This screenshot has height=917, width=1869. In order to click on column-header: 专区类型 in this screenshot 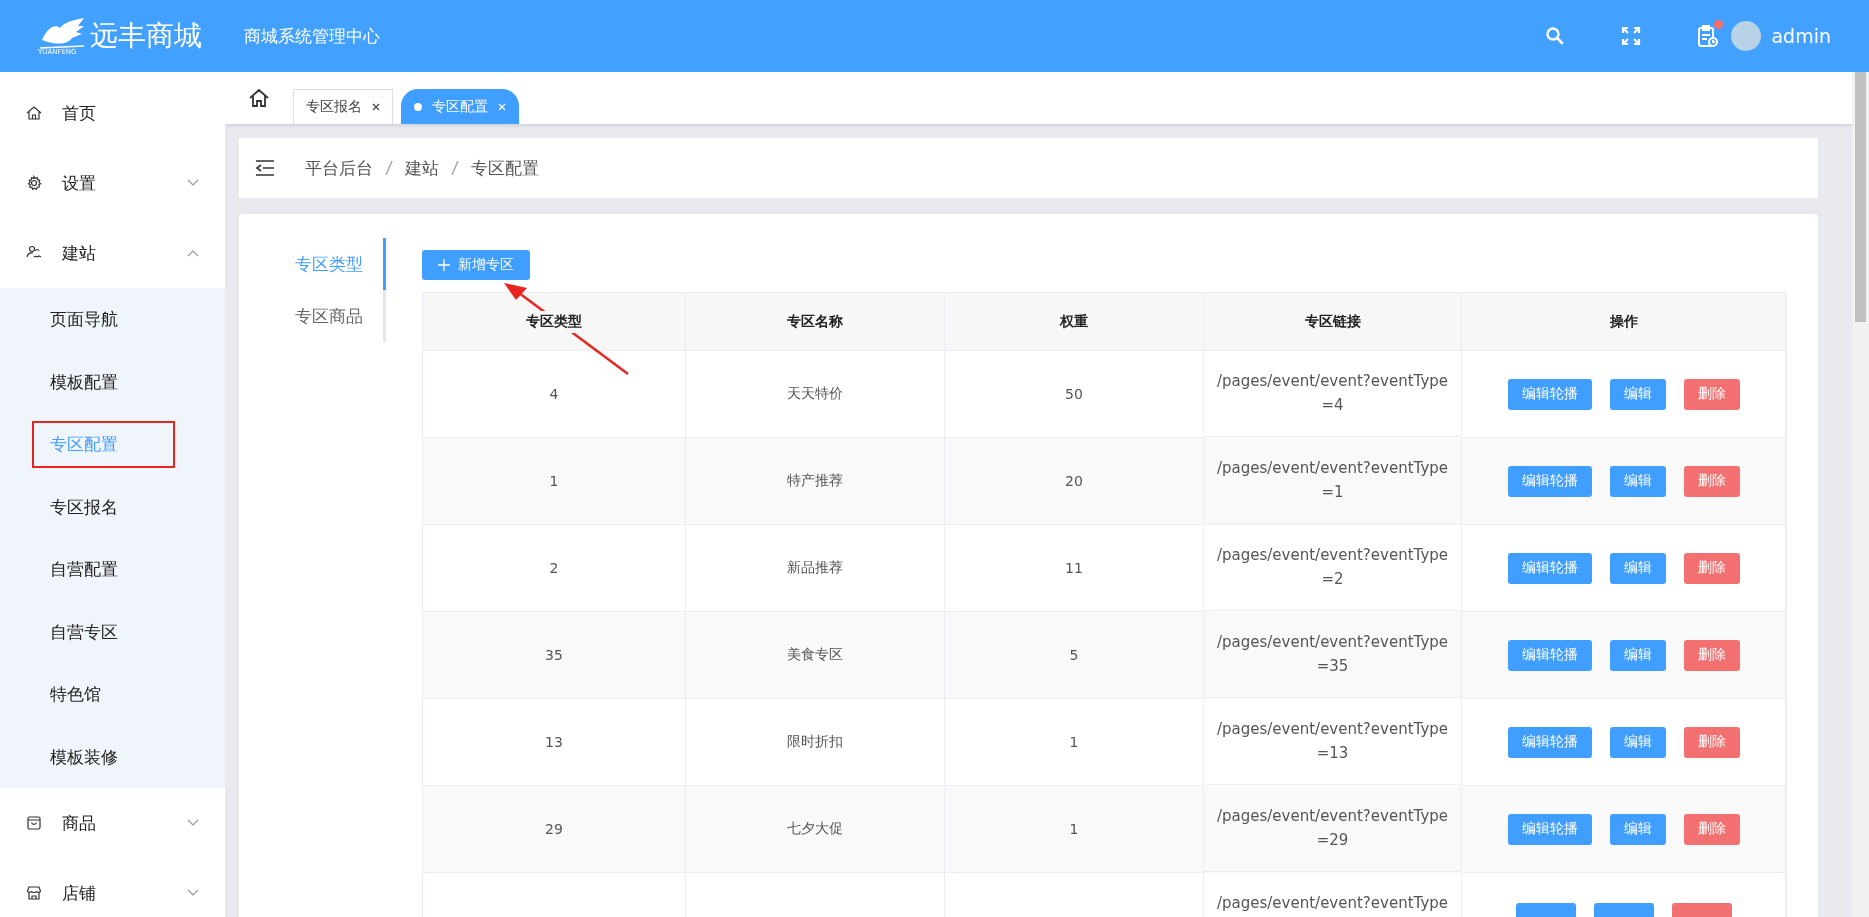, I will do `click(554, 321)`.